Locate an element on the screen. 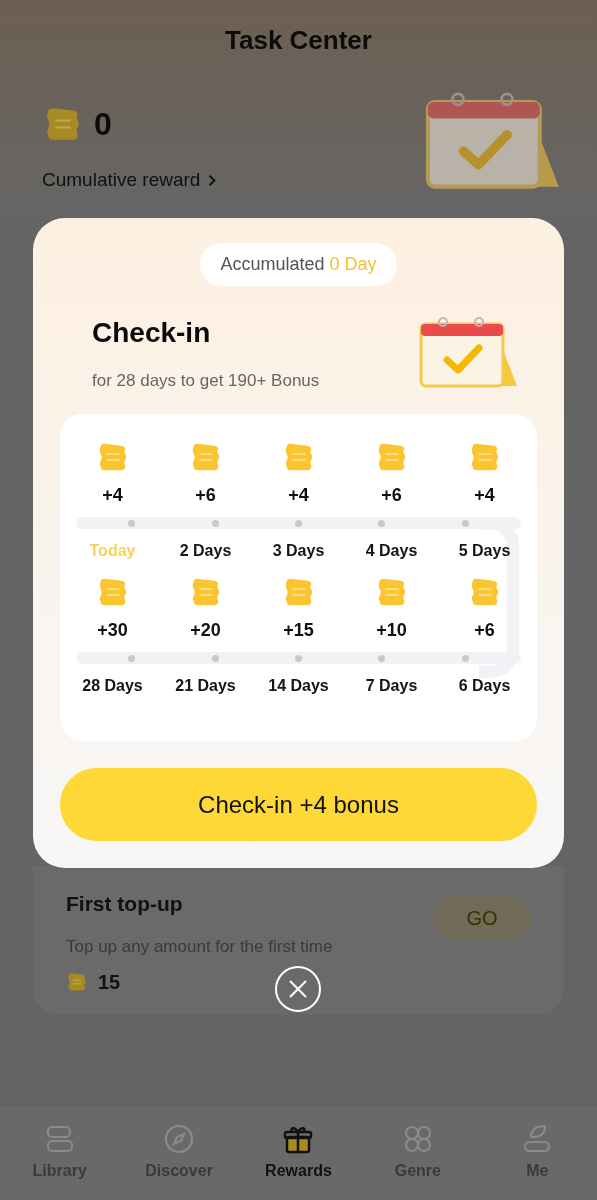 Image resolution: width=597 pixels, height=1200 pixels. coin-stack-icon is located at coordinates (77, 982).